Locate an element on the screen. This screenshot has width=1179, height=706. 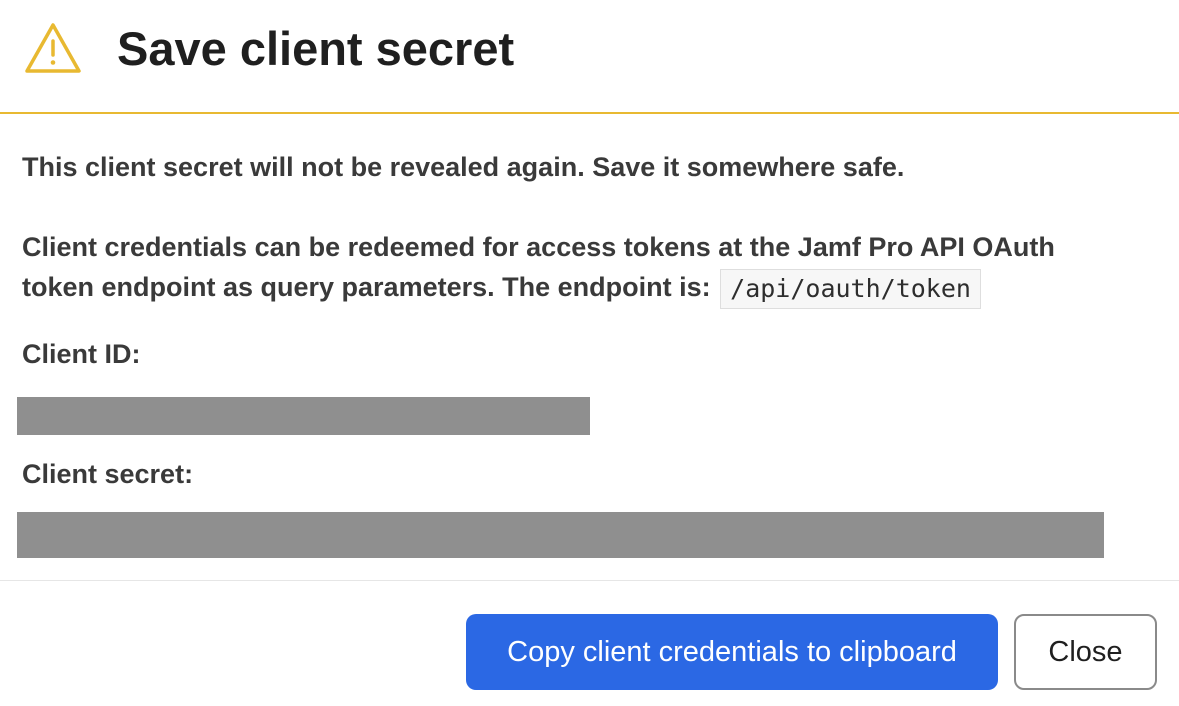
client-secret-value-redacted is located at coordinates (560, 535).